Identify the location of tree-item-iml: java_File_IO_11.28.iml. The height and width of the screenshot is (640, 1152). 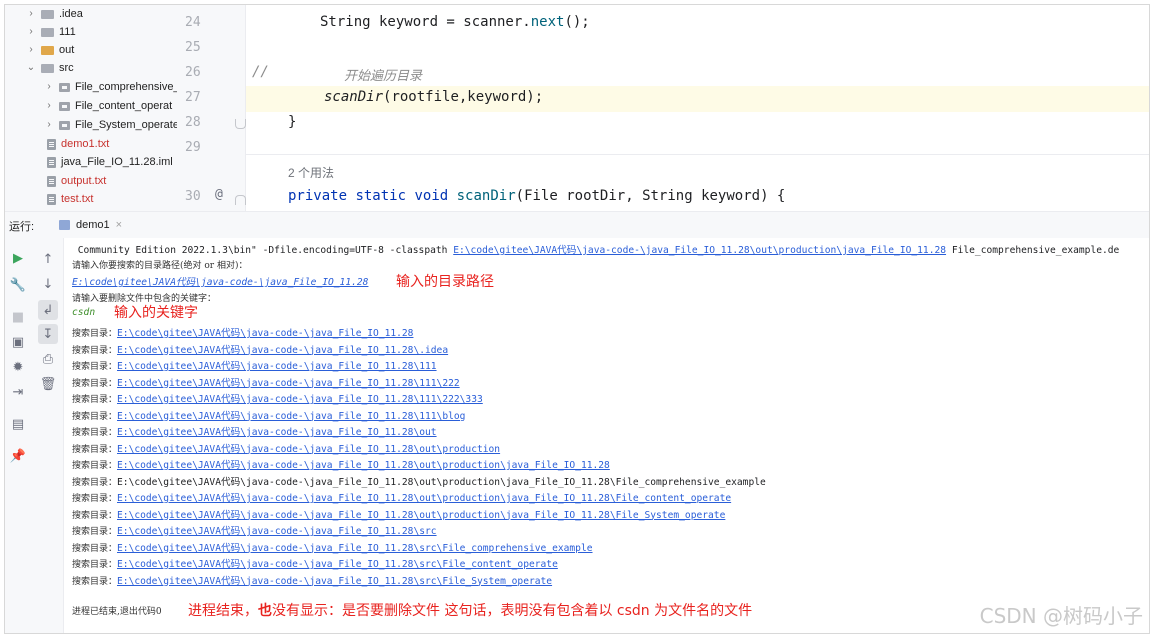
(109, 162).